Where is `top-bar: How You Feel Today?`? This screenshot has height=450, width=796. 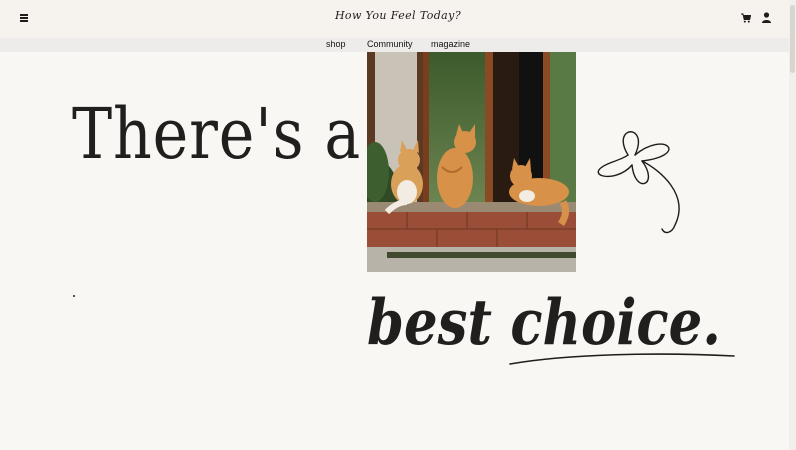 top-bar: How You Feel Today? is located at coordinates (398, 19).